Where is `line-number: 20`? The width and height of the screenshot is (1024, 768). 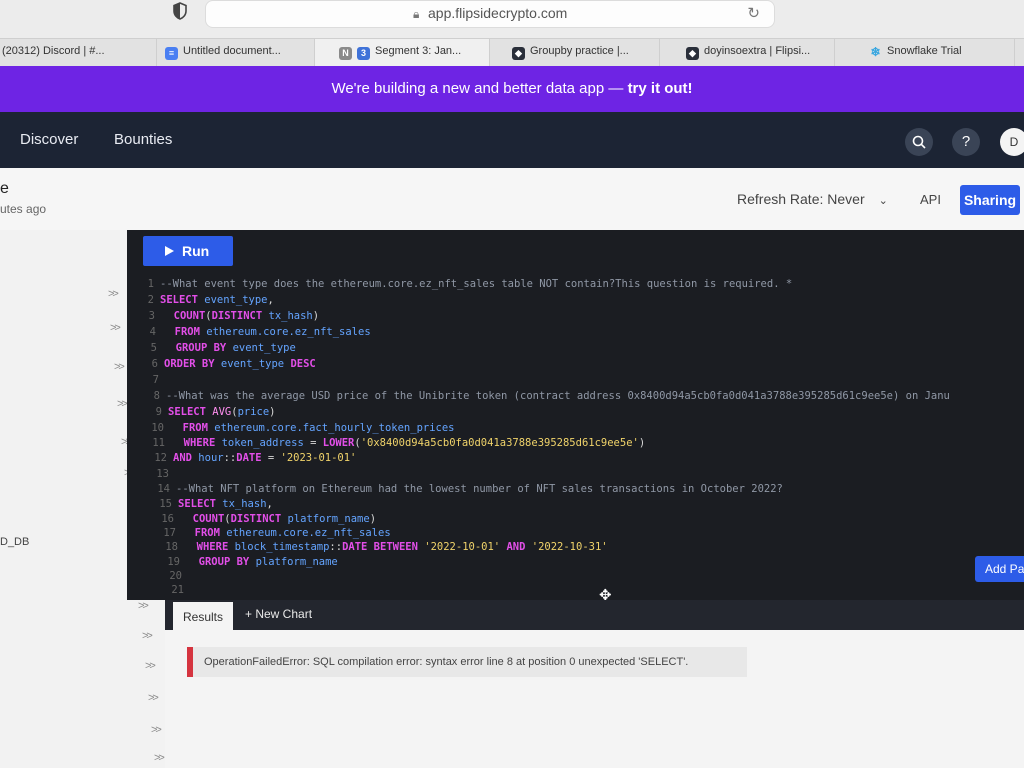 line-number: 20 is located at coordinates (175, 576).